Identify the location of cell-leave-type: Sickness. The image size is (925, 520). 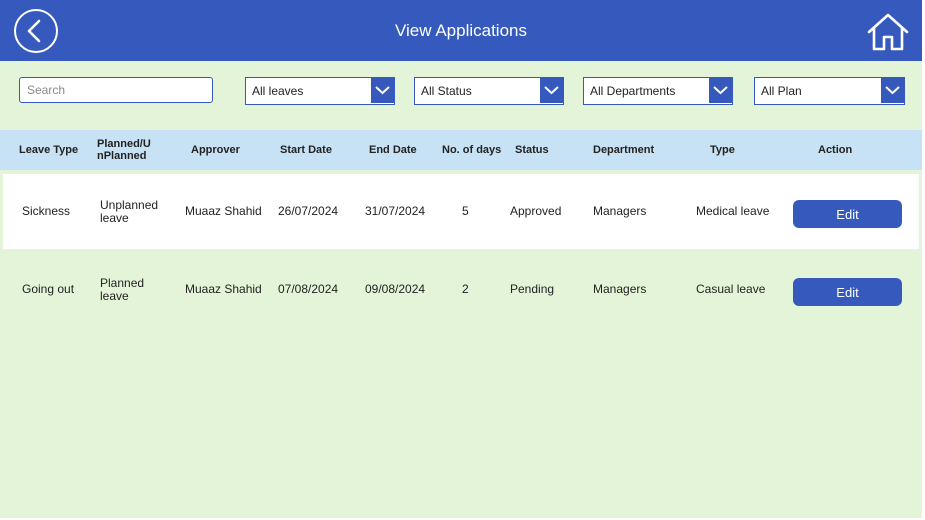
(46, 211).